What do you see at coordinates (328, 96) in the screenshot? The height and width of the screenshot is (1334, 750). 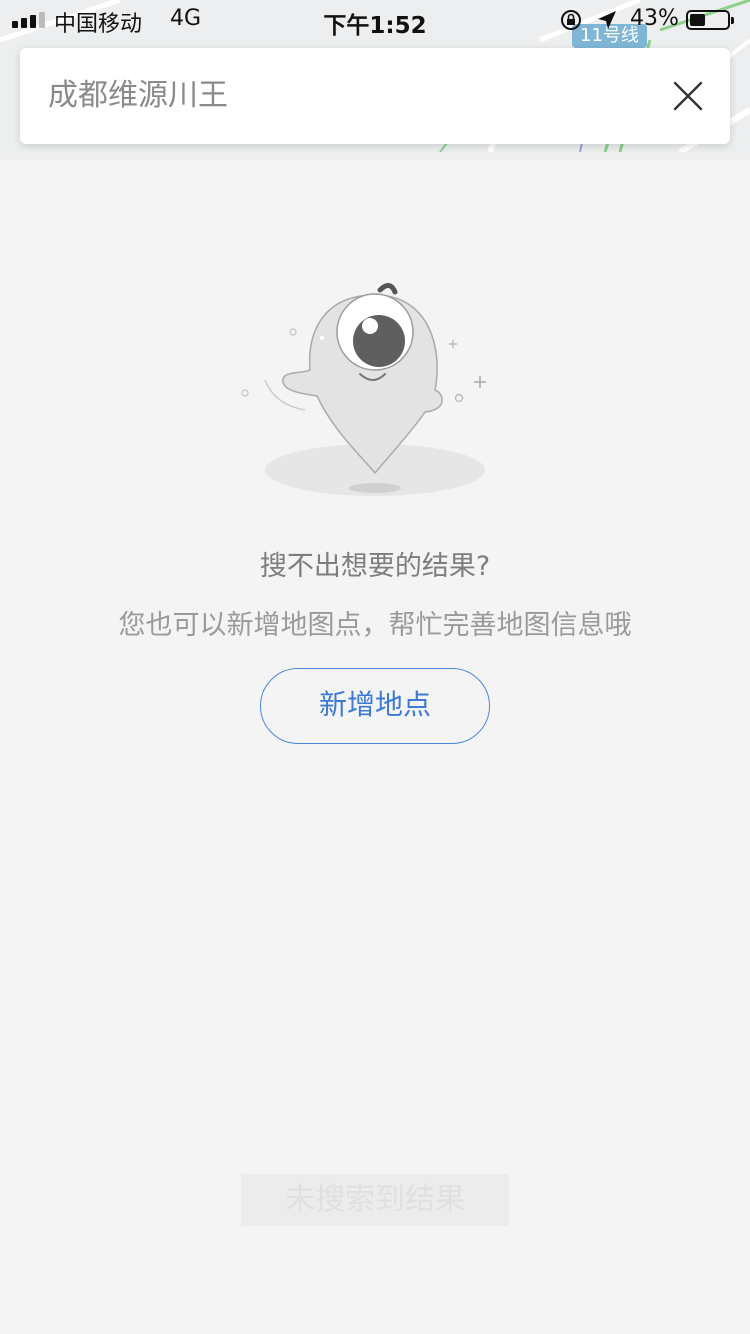 I see `search-input` at bounding box center [328, 96].